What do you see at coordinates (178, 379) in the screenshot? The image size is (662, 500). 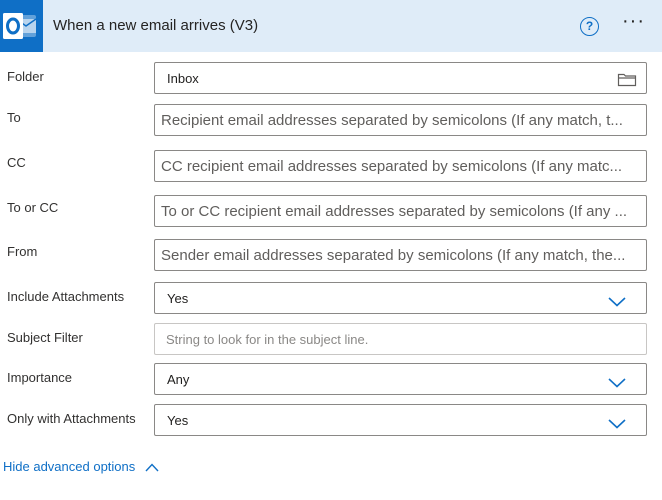 I see `importance-value: Any` at bounding box center [178, 379].